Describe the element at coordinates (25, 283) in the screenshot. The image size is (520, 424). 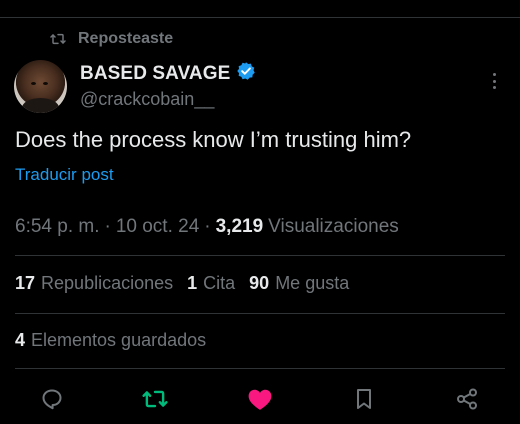
I see `reposts-count: 17` at that location.